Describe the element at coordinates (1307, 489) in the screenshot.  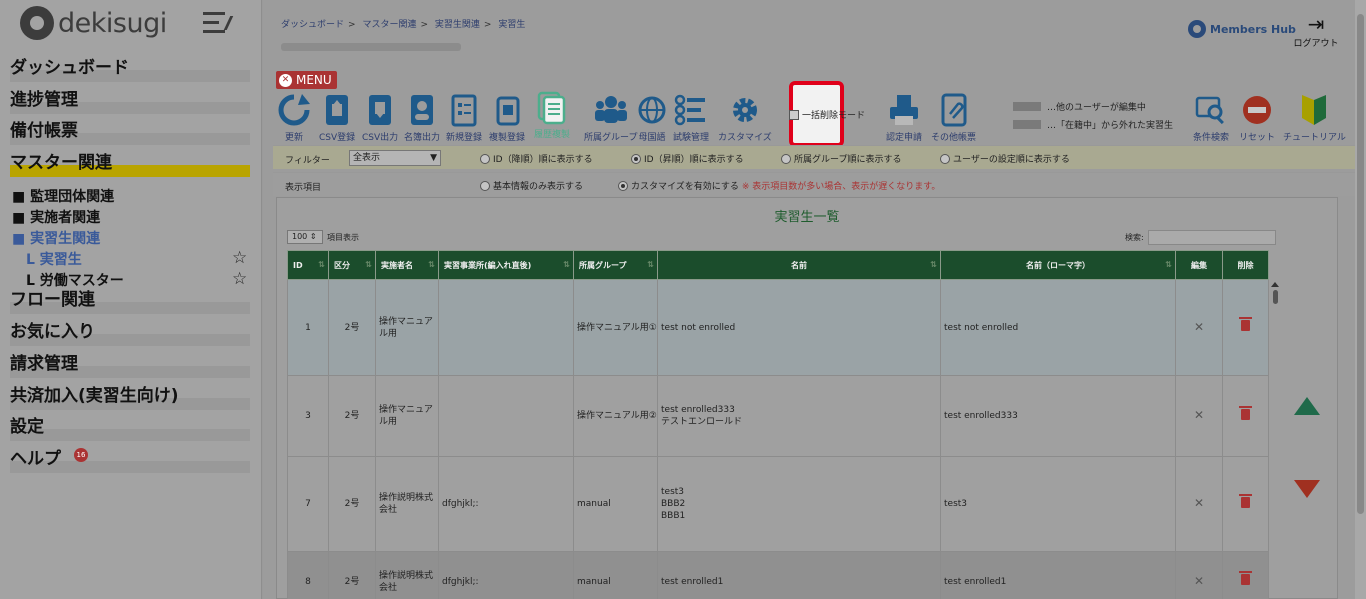
I see `scroll-bottom-arrow-icon` at that location.